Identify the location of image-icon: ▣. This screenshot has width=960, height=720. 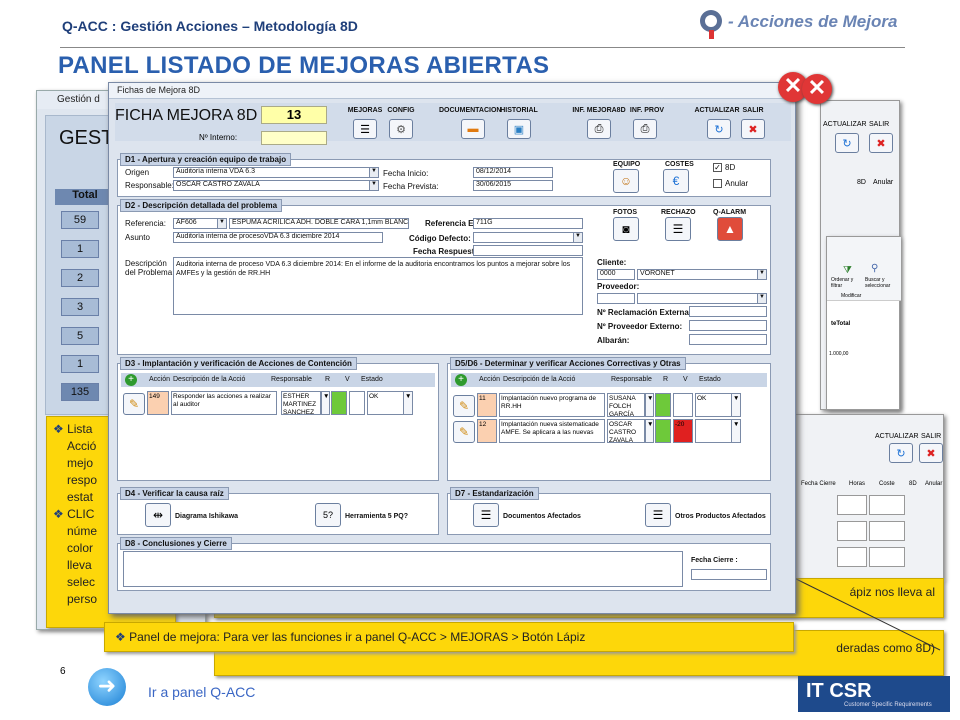
(519, 129).